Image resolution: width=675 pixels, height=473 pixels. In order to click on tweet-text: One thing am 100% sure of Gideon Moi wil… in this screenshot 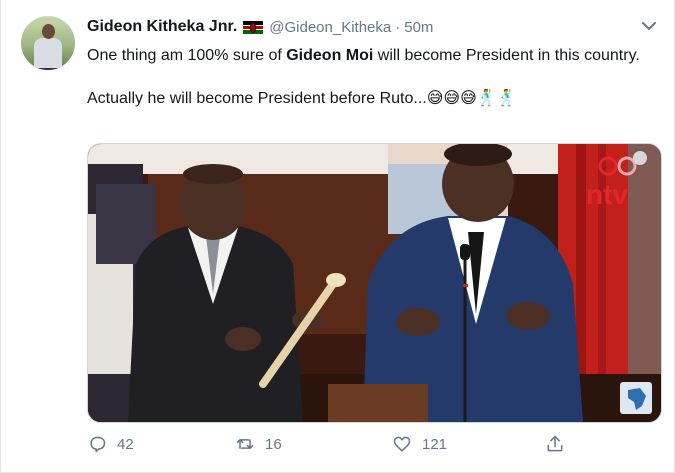, I will do `click(367, 77)`.